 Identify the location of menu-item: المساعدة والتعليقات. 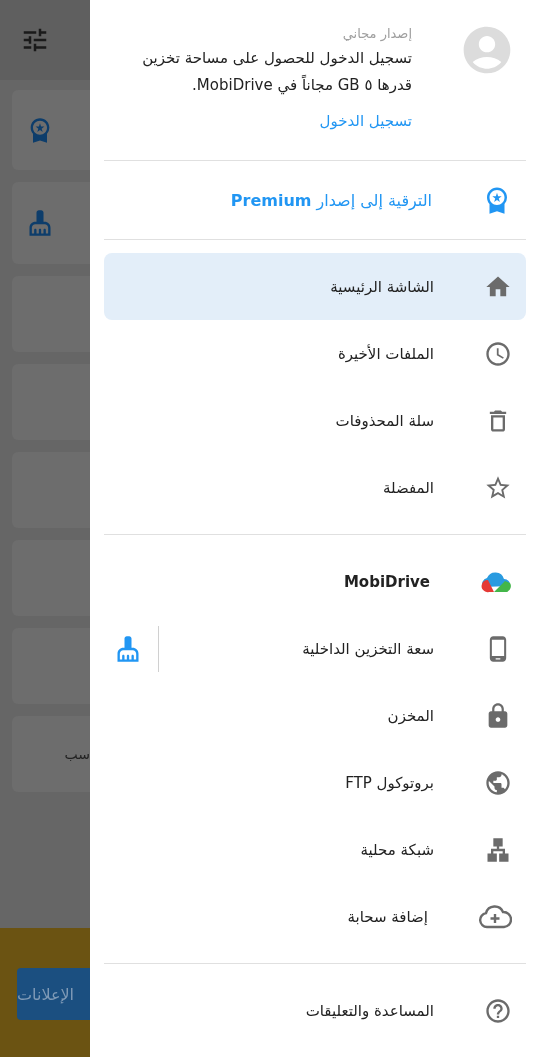
(315, 1010).